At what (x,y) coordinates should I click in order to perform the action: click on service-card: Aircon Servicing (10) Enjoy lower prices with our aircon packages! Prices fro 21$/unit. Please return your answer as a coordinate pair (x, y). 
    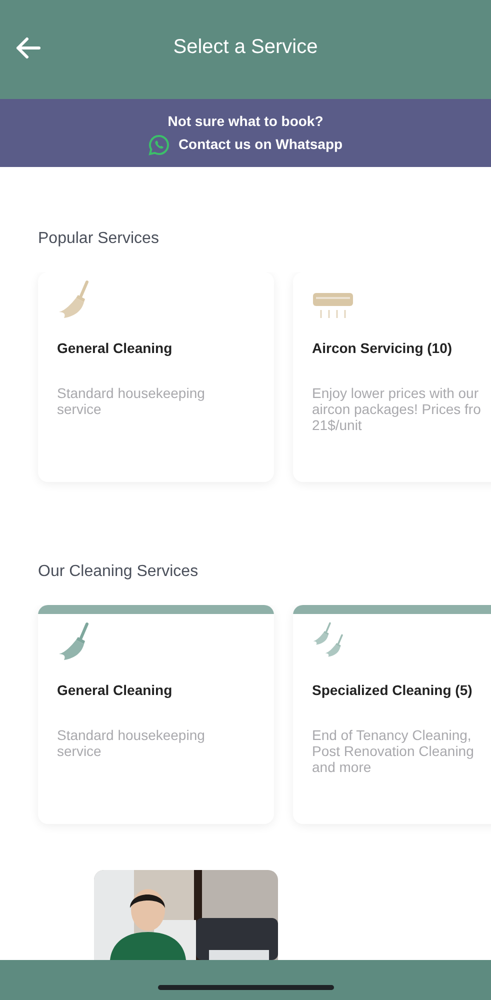
    Looking at the image, I should click on (392, 377).